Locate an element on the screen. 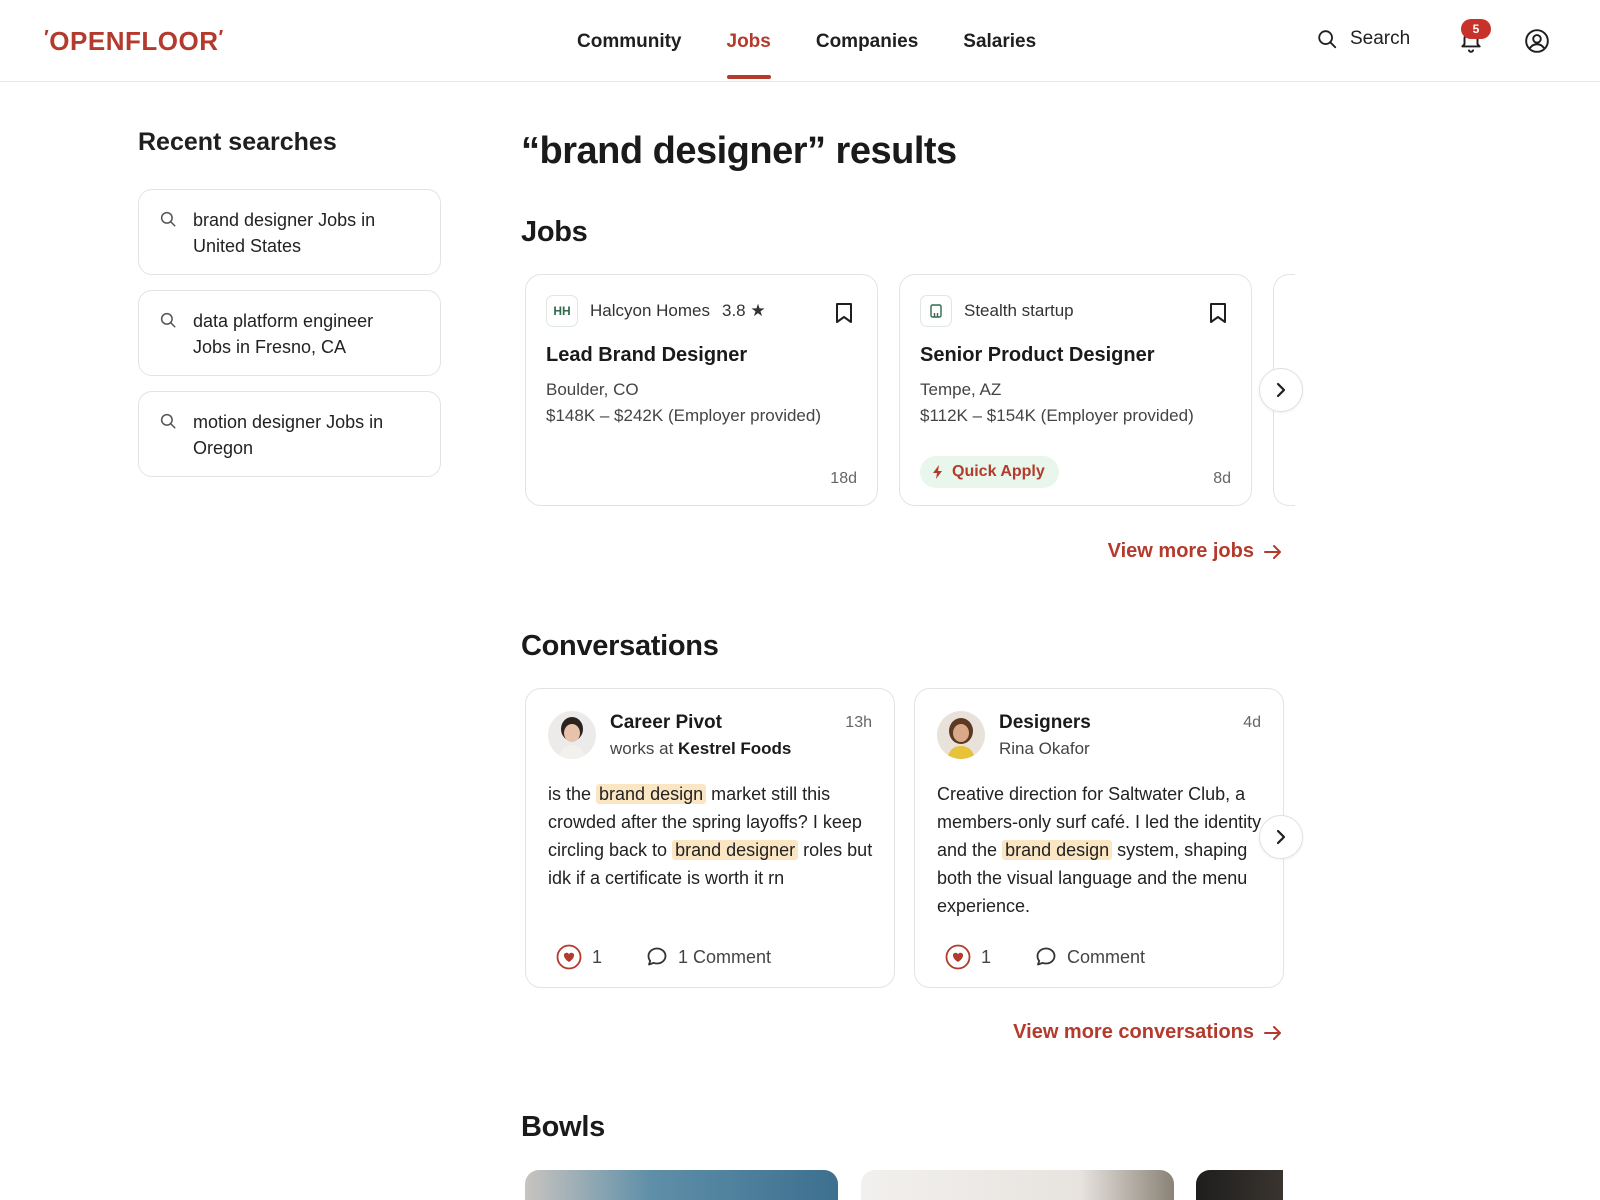  jobs-section-title: Jobs is located at coordinates (554, 232).